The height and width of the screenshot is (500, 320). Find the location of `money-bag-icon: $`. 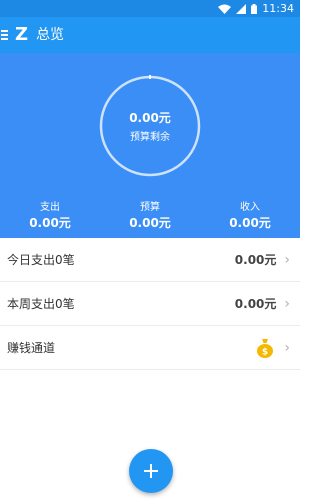

money-bag-icon: $ is located at coordinates (265, 348).